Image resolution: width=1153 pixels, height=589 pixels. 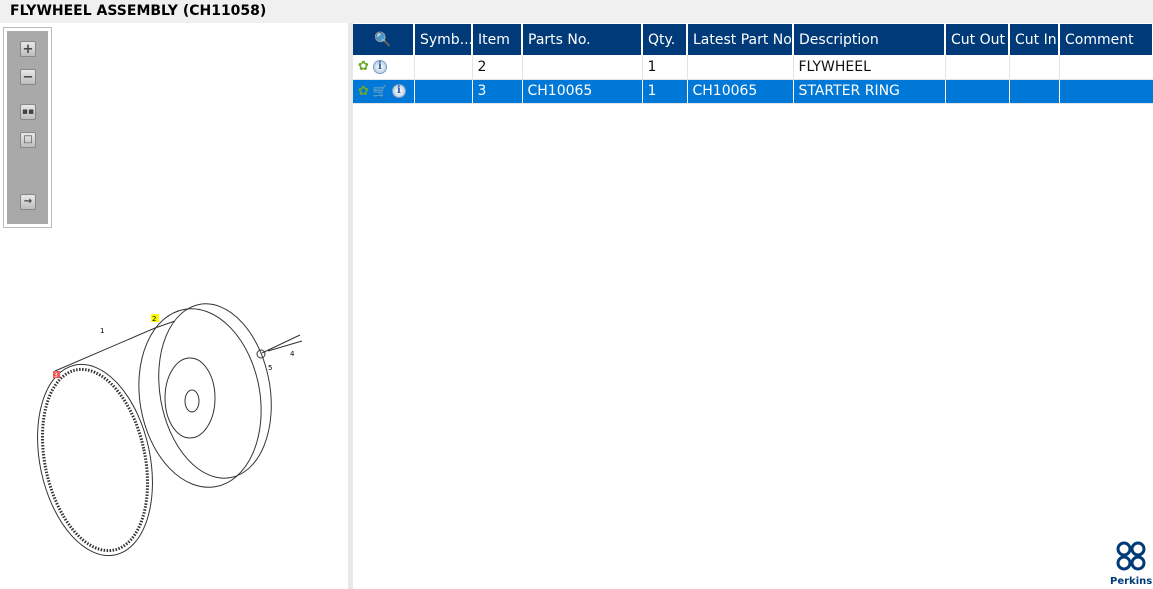 I want to click on table-row: ✿ i 2 1 FLYWHEEL, so click(x=753, y=67).